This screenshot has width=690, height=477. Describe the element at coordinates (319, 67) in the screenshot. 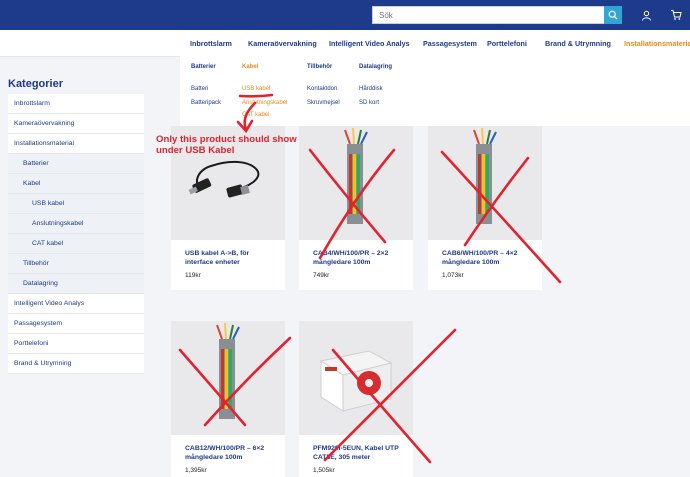

I see `mega-heading-tillbehor: Tillbehör` at that location.